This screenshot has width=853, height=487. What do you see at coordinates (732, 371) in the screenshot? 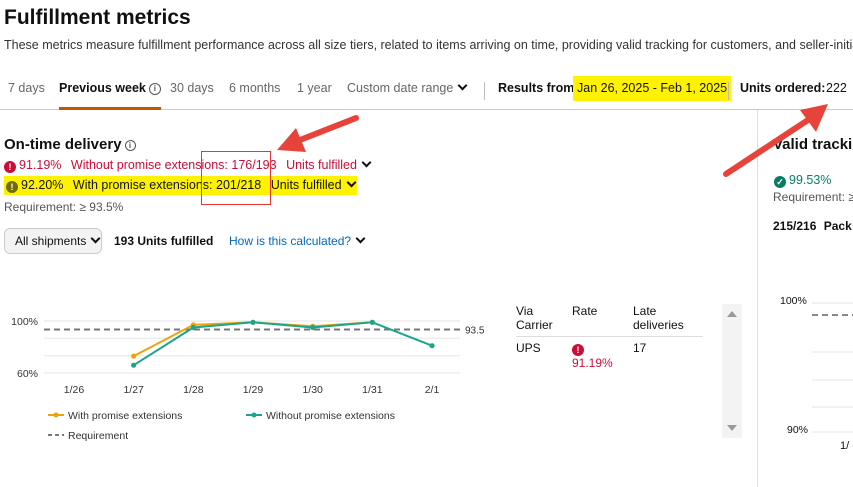
I see `table-scrollbar` at bounding box center [732, 371].